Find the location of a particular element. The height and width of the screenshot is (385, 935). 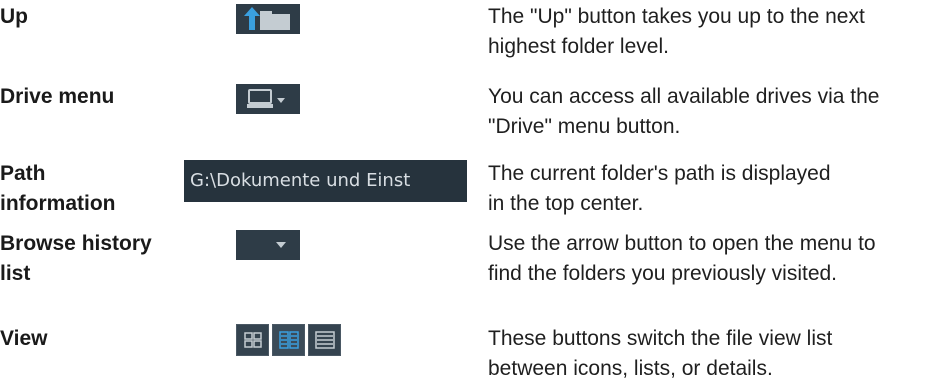

desc-history-line2: find the folders you previously visited. is located at coordinates (663, 273).